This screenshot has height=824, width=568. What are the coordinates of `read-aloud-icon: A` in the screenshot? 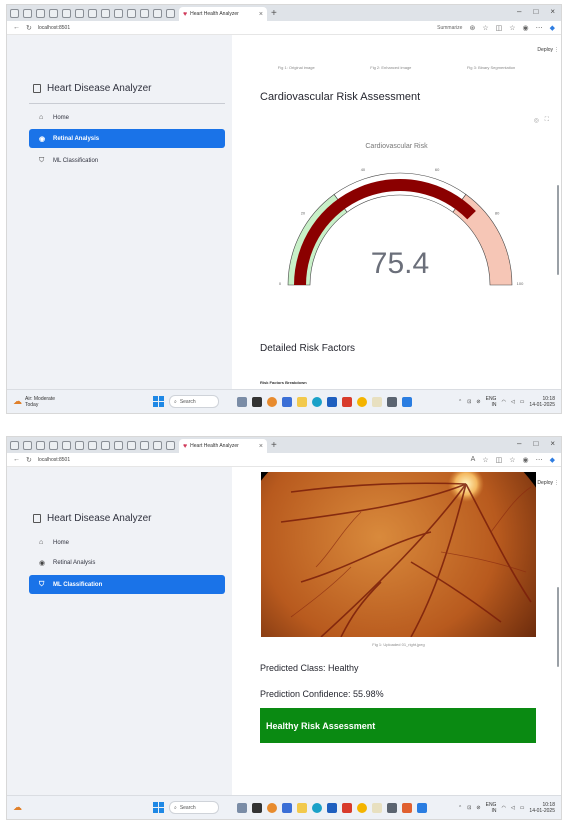 It's located at (473, 459).